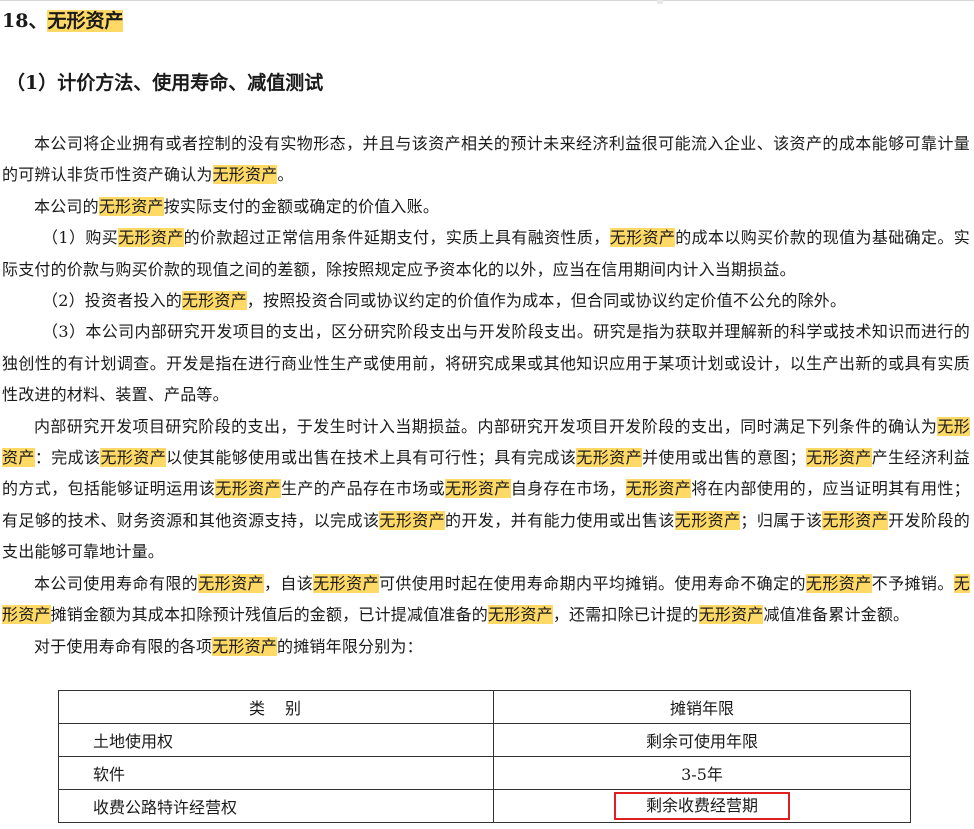 The height and width of the screenshot is (829, 974). Describe the element at coordinates (396, 238) in the screenshot. I see `text-run: 的价款超过正常信用条件延期支付，实质上具有融资性质，` at that location.